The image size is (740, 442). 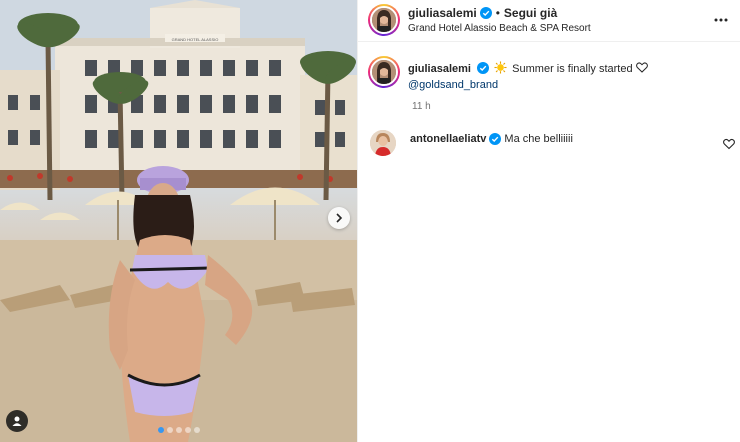 I want to click on chevron-right-icon, so click(x=339, y=218).